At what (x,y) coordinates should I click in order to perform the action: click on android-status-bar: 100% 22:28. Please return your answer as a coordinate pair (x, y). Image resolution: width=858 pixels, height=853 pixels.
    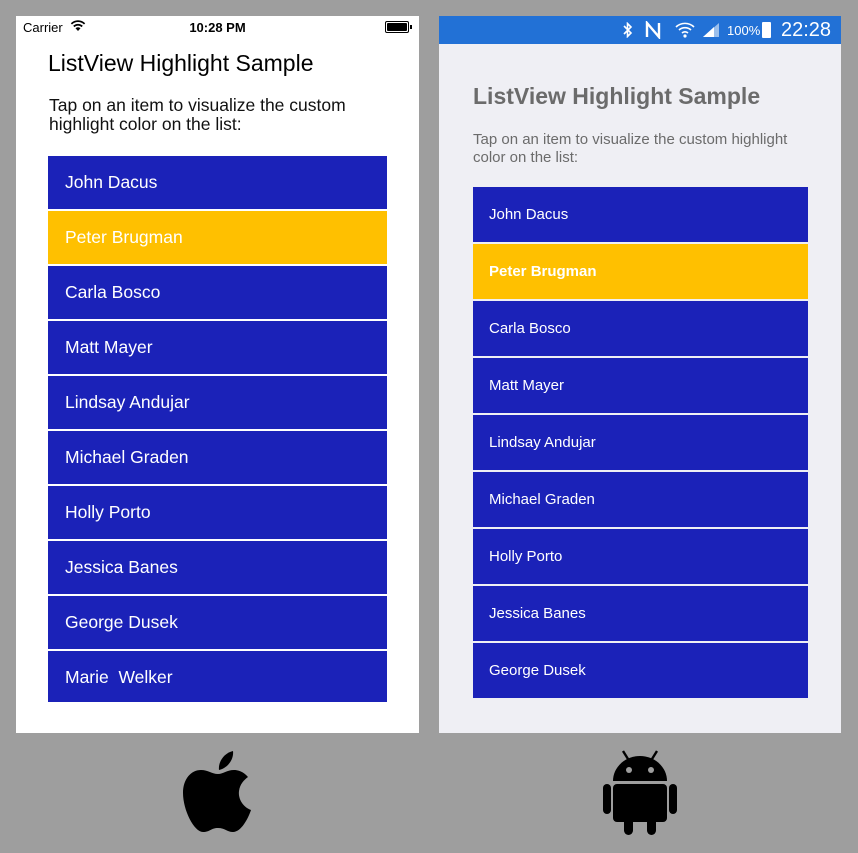
    Looking at the image, I should click on (640, 30).